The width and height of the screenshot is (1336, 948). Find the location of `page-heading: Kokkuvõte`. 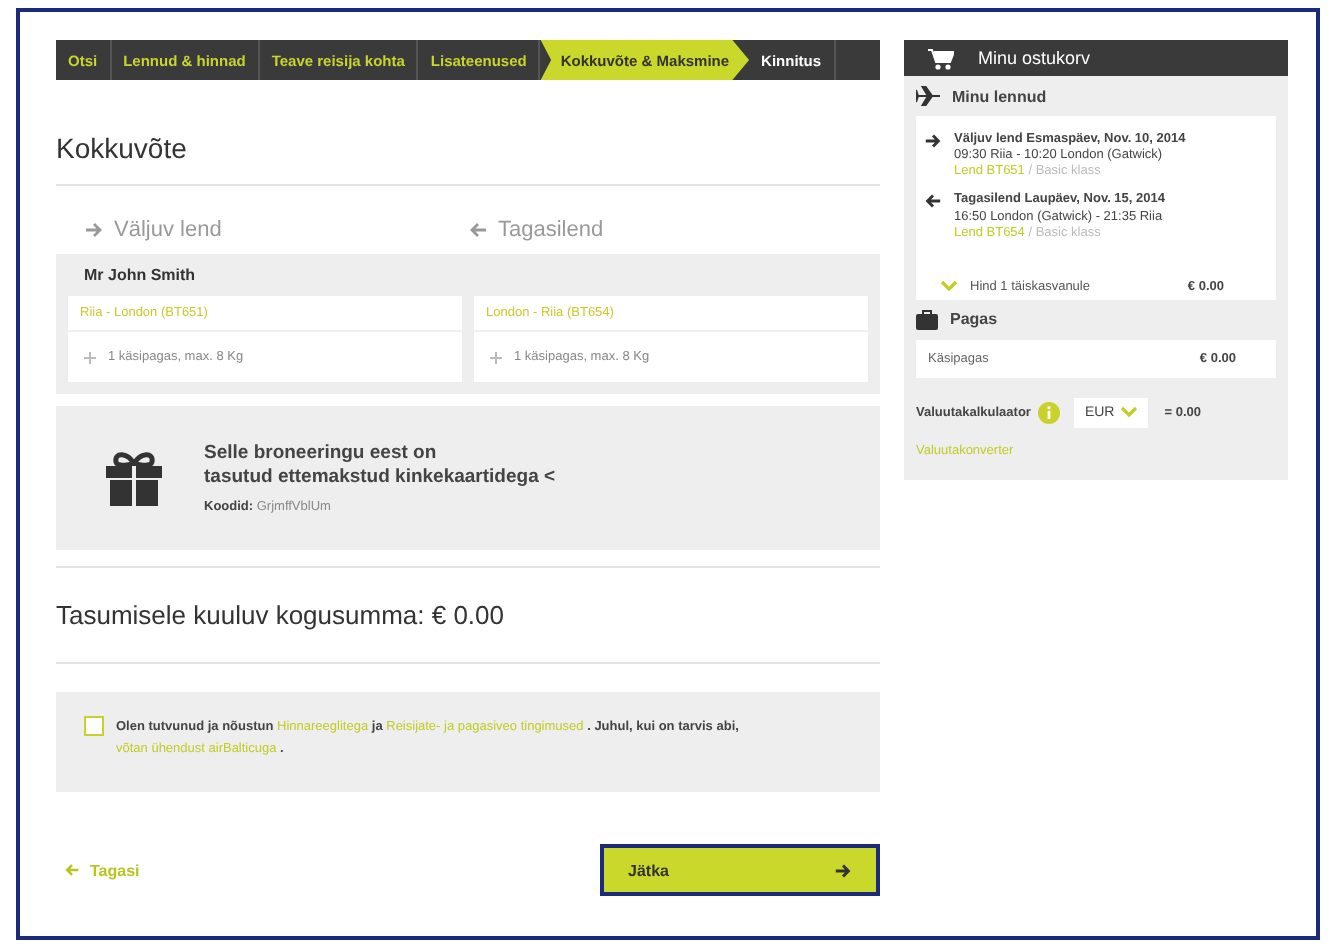

page-heading: Kokkuvõte is located at coordinates (122, 148).